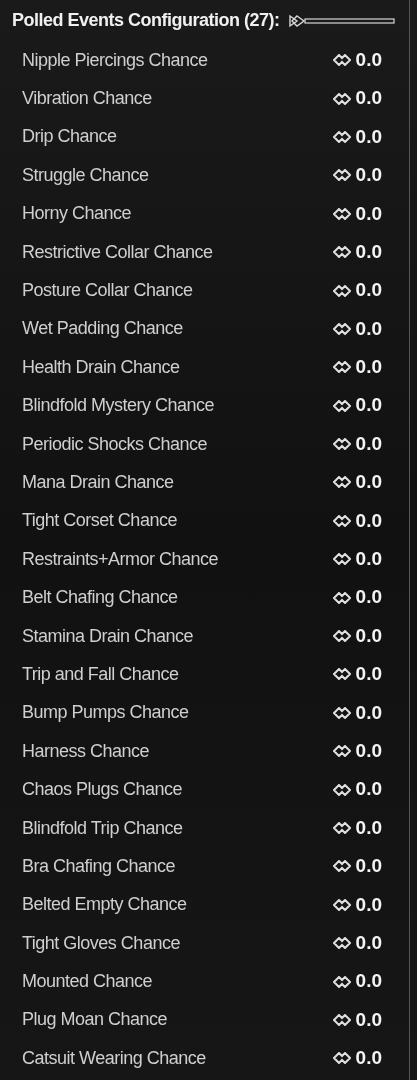 This screenshot has width=417, height=1080. What do you see at coordinates (115, 60) in the screenshot?
I see `option-label: Nipple Piercings Chance` at bounding box center [115, 60].